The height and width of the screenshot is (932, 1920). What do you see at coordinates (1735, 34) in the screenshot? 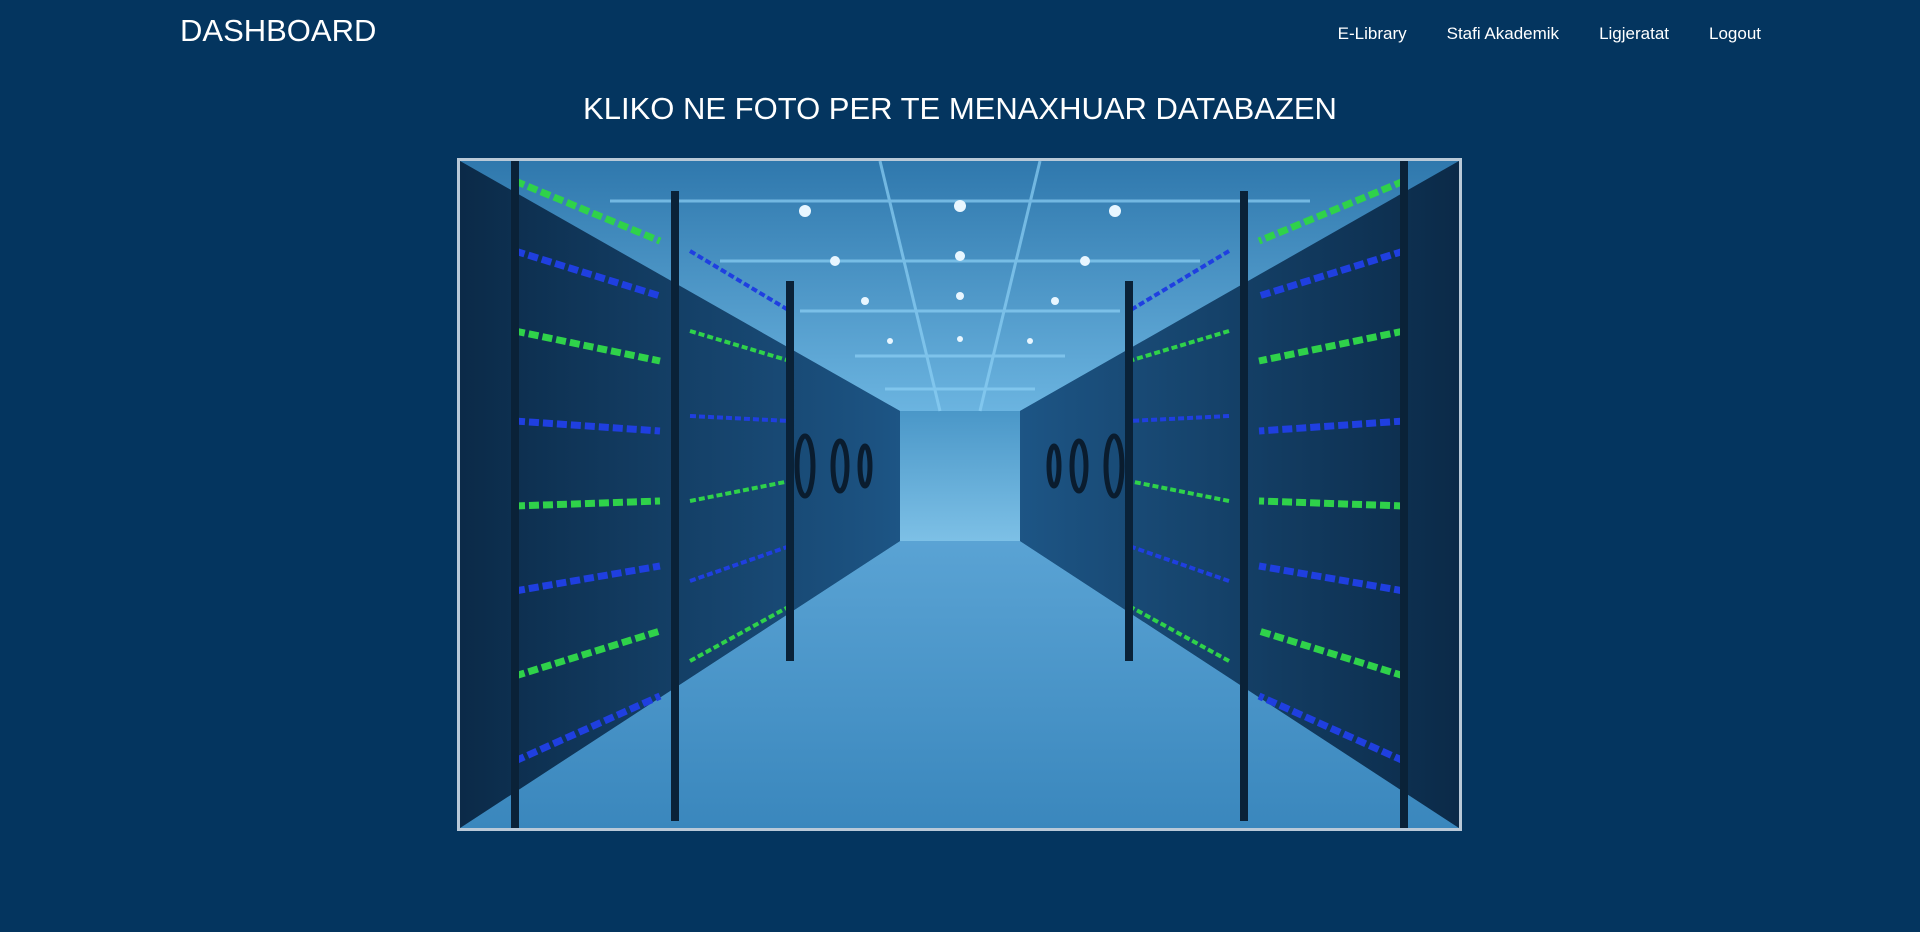
I see `nav-link-logout: Logout` at bounding box center [1735, 34].